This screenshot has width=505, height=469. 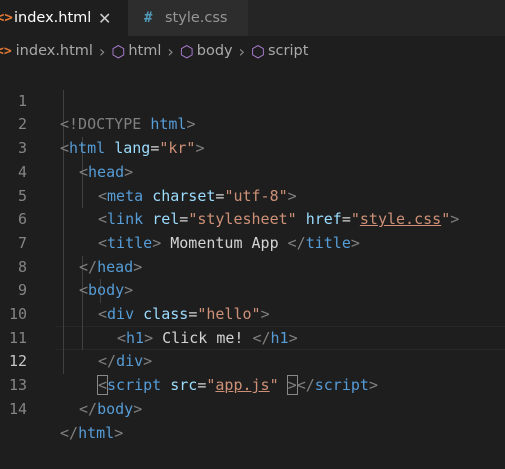 What do you see at coordinates (288, 51) in the screenshot?
I see `breadcrumb-label: script` at bounding box center [288, 51].